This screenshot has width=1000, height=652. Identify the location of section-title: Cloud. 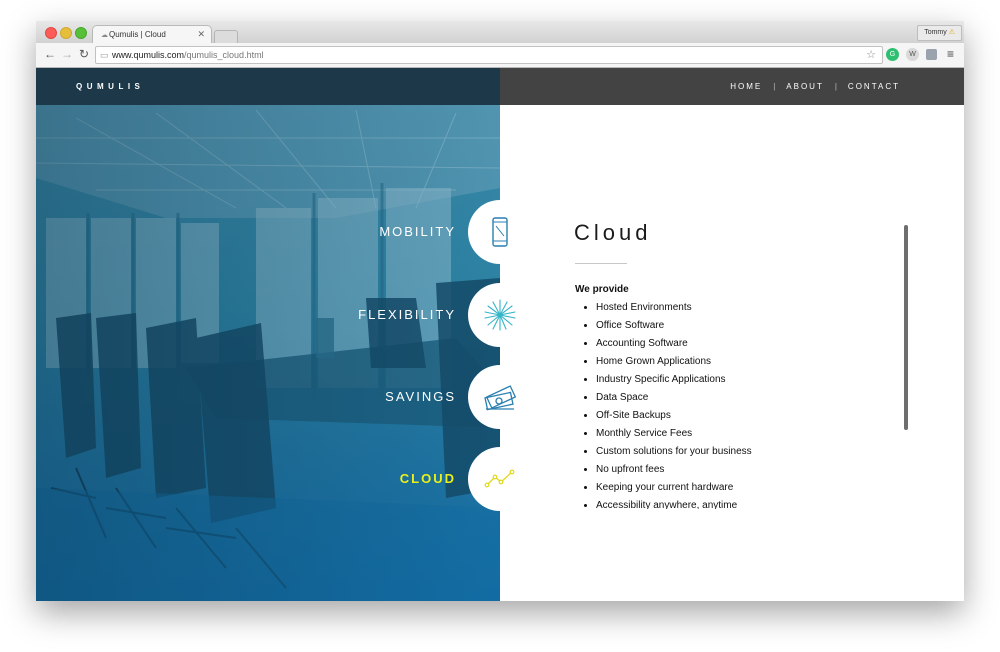
(613, 232).